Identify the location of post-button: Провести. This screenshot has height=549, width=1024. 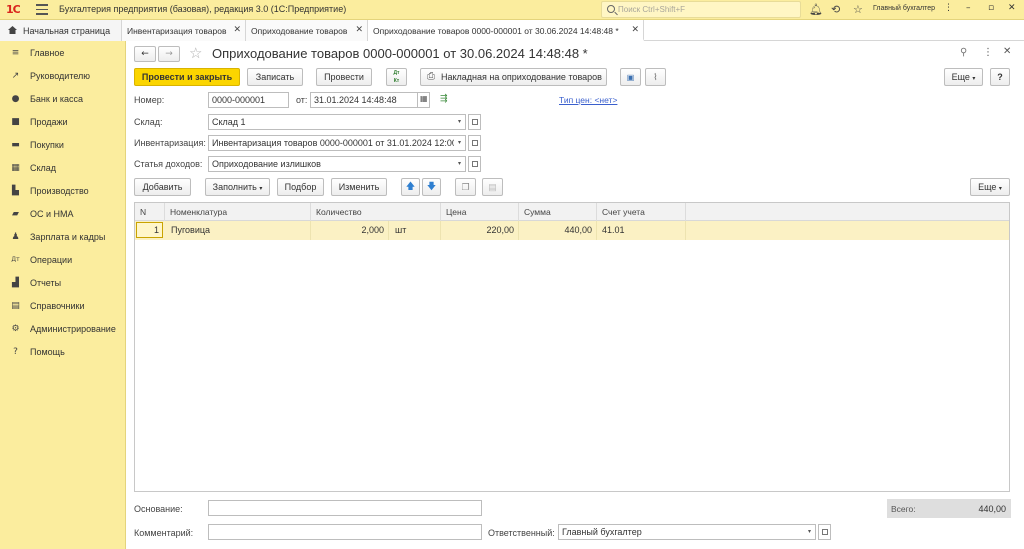
(344, 77).